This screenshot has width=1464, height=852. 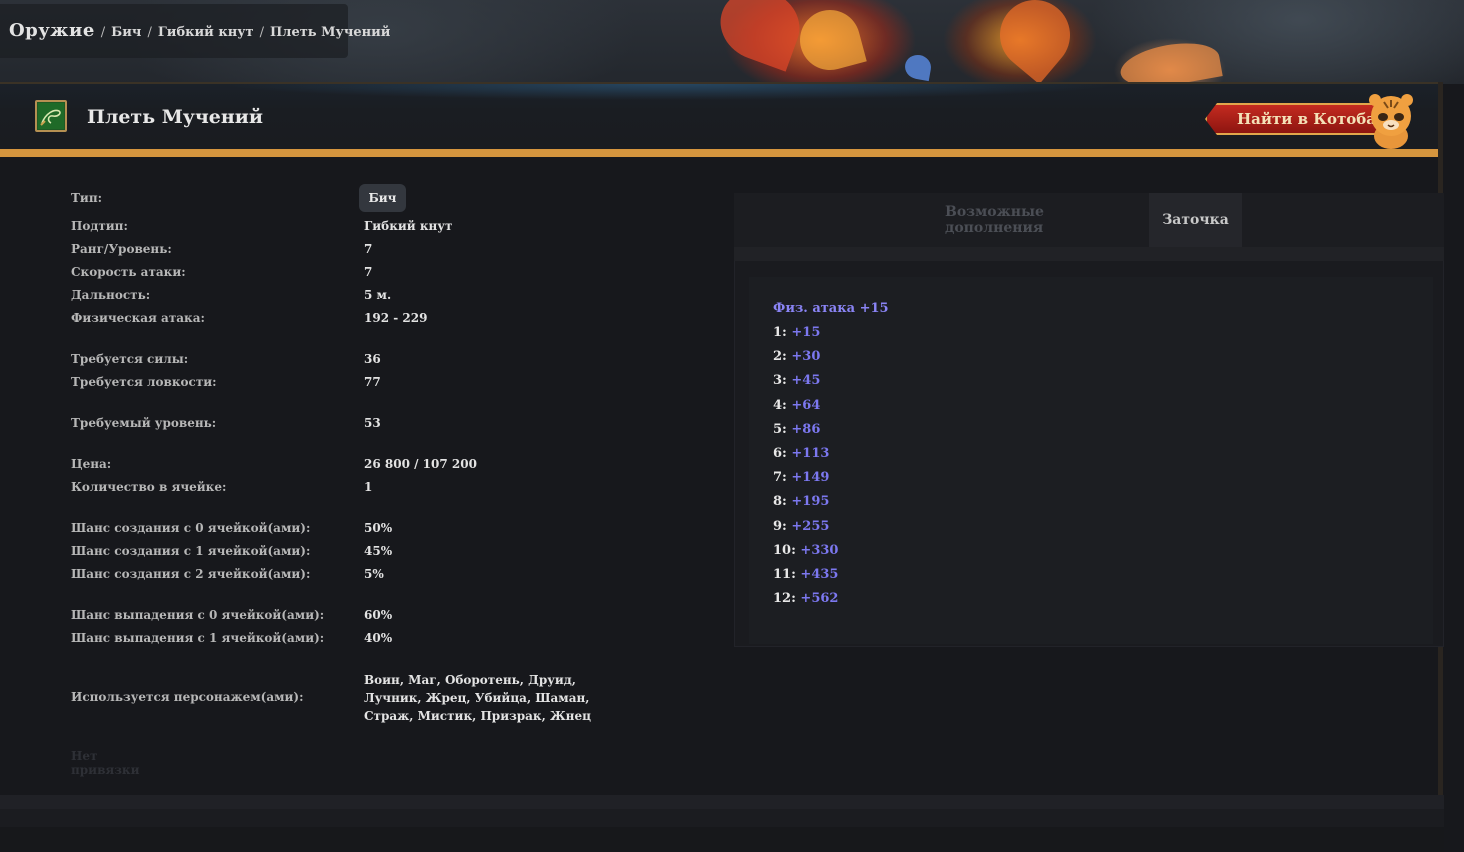 What do you see at coordinates (372, 359) in the screenshot?
I see `prop-str-value: 36` at bounding box center [372, 359].